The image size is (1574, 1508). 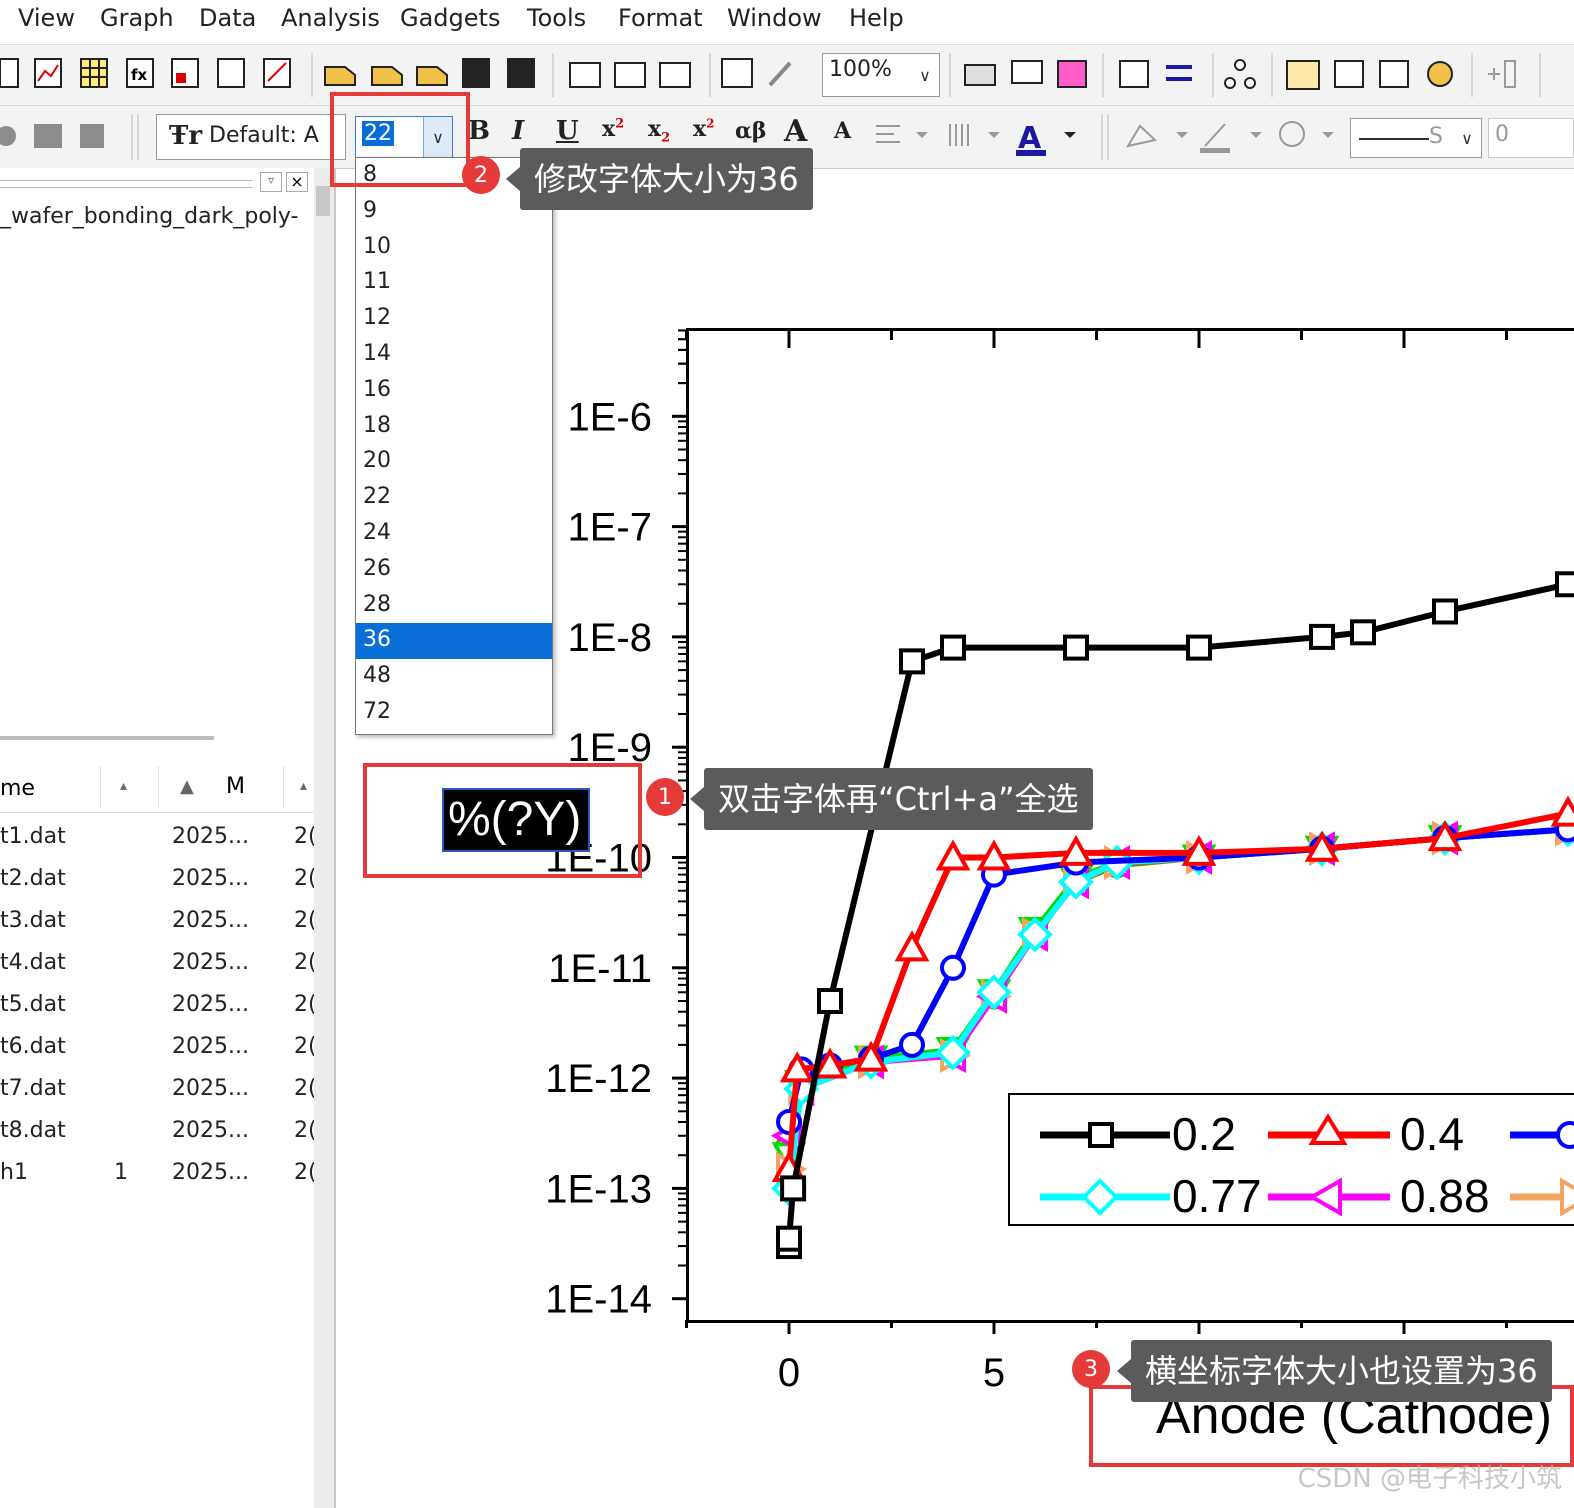 What do you see at coordinates (1567, 1197) in the screenshot?
I see `legend-triangle-right-marker` at bounding box center [1567, 1197].